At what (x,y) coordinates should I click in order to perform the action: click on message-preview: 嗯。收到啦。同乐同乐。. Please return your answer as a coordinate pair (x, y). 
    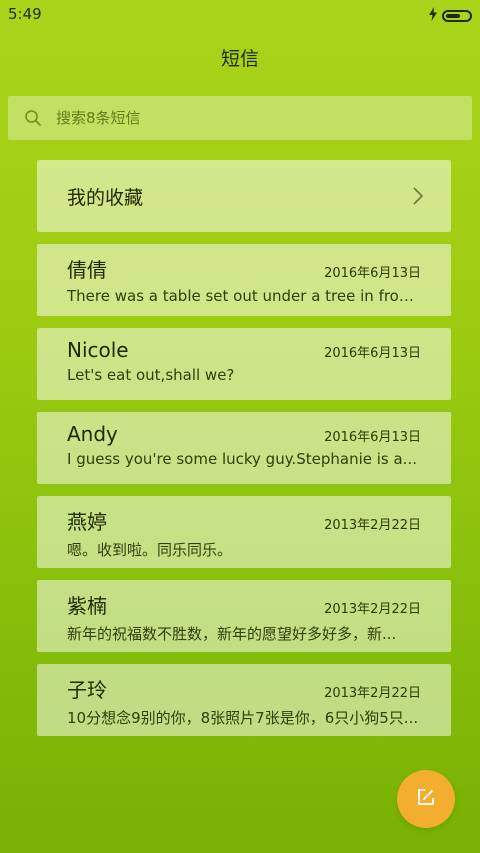
    Looking at the image, I should click on (150, 550).